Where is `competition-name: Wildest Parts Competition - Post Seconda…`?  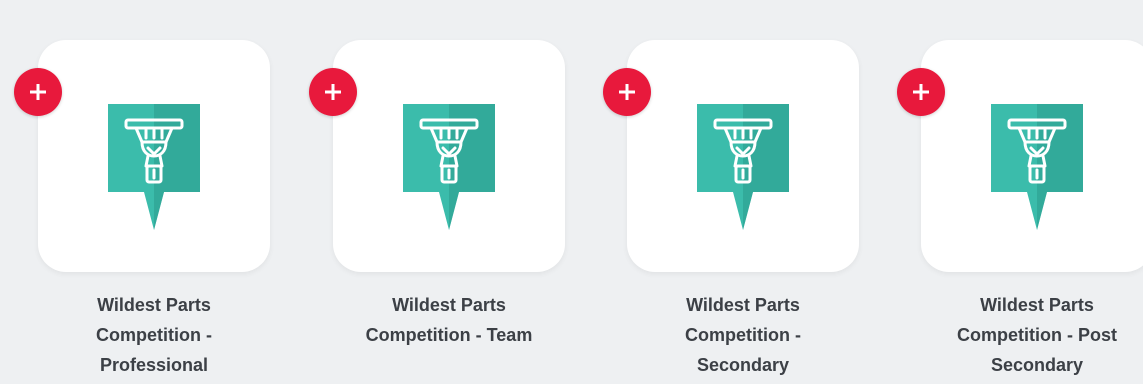 competition-name: Wildest Parts Competition - Post Seconda… is located at coordinates (1037, 335).